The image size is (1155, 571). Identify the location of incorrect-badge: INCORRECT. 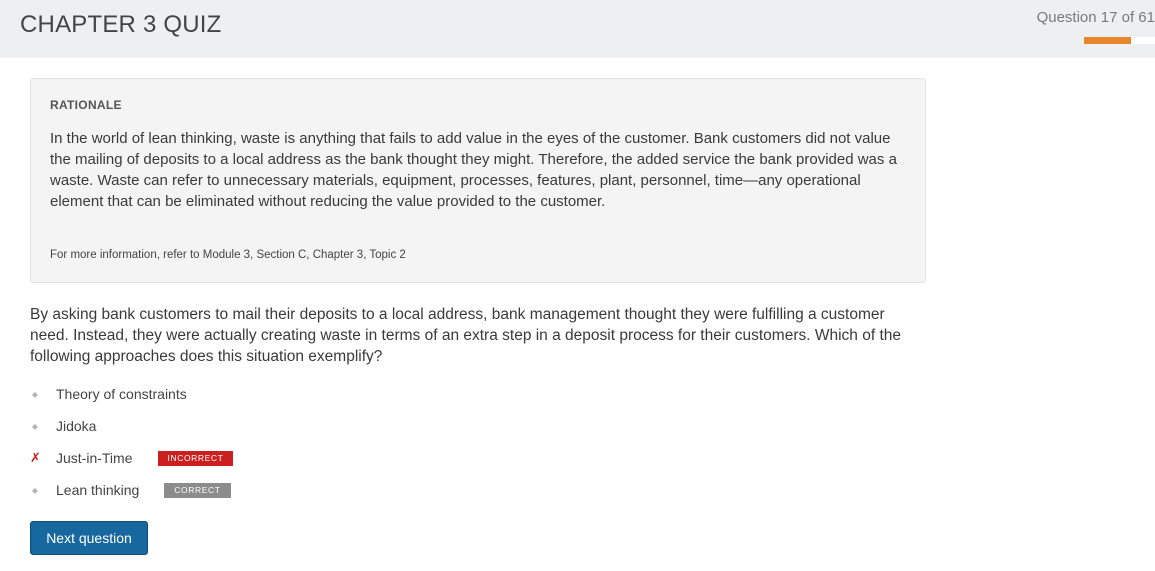
(195, 458).